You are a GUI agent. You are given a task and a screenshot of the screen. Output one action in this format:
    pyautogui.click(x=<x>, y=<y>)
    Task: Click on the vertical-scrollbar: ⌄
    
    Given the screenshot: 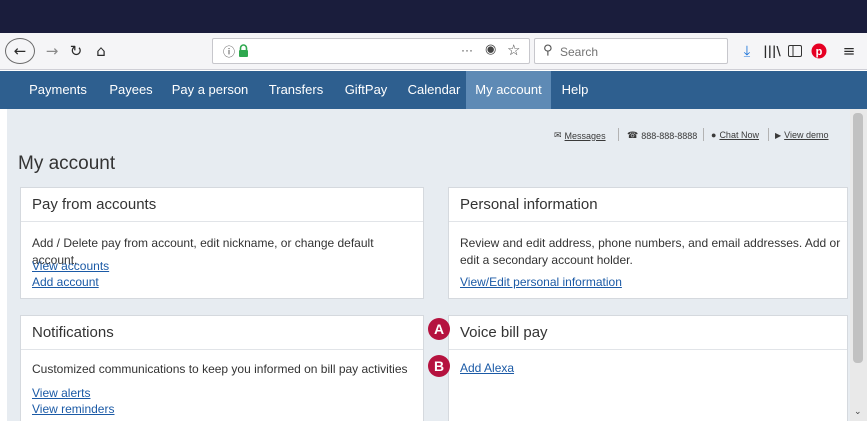 What is the action you would take?
    pyautogui.click(x=858, y=265)
    